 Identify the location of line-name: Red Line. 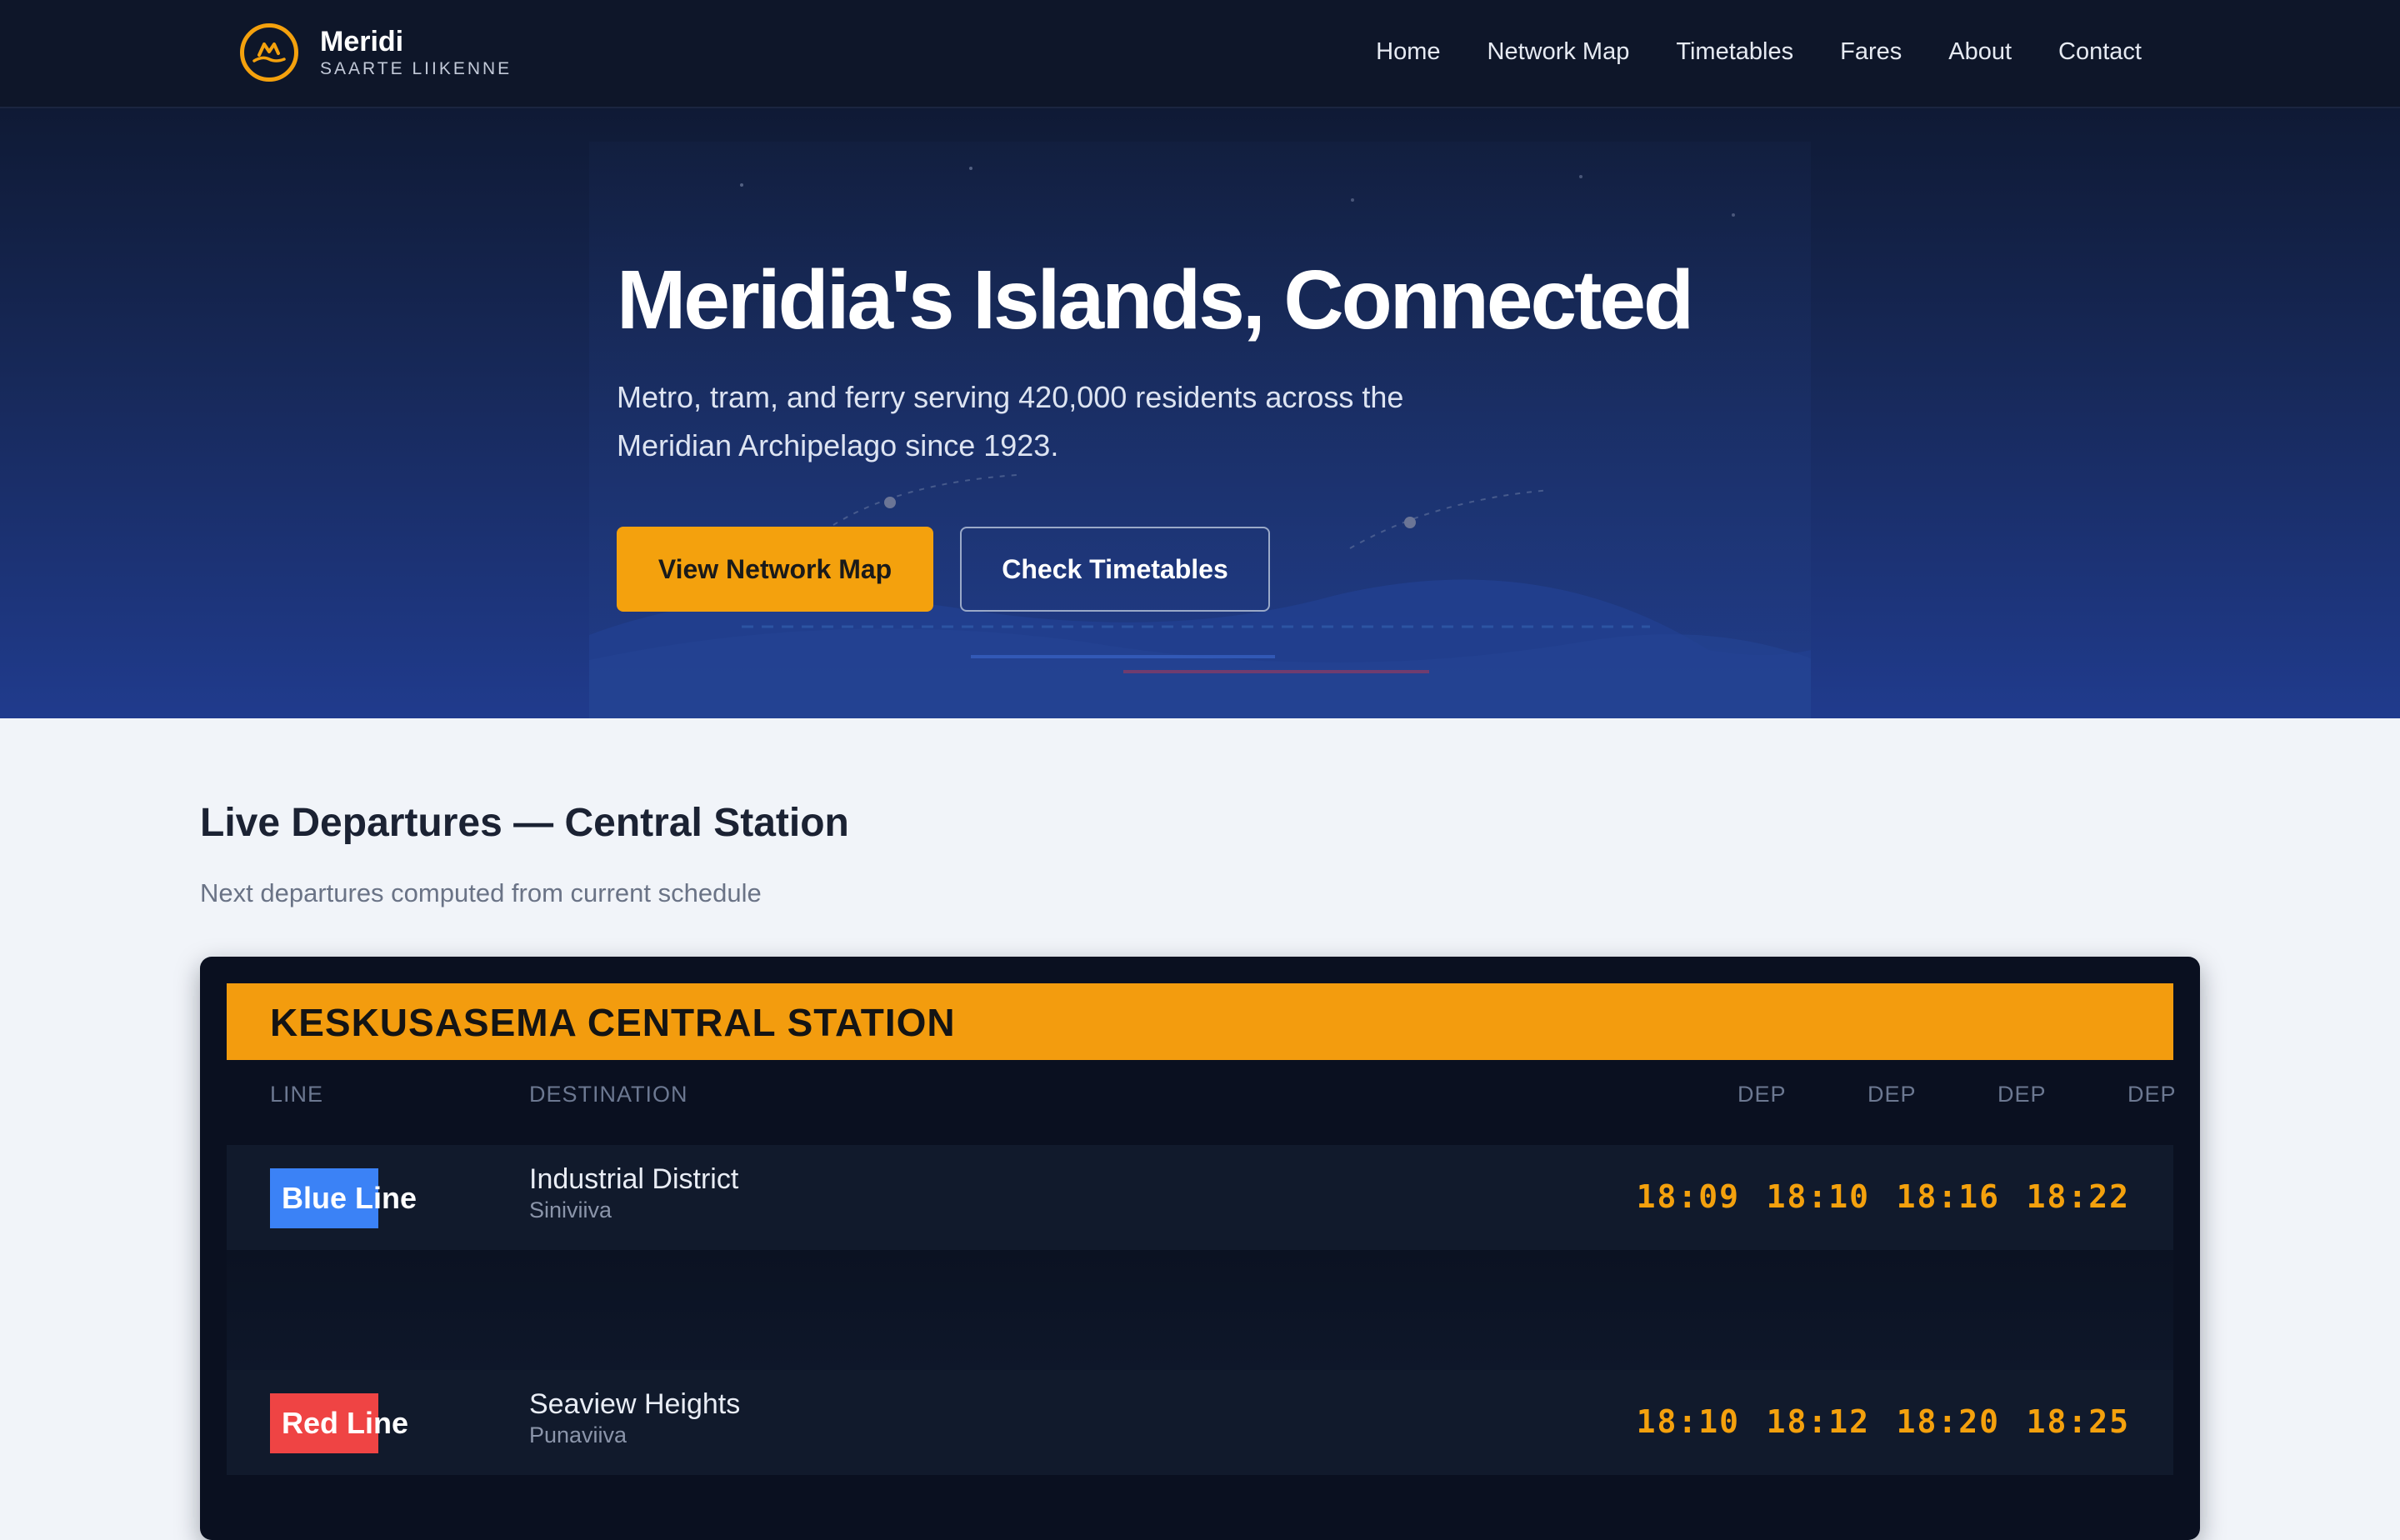
(345, 1423).